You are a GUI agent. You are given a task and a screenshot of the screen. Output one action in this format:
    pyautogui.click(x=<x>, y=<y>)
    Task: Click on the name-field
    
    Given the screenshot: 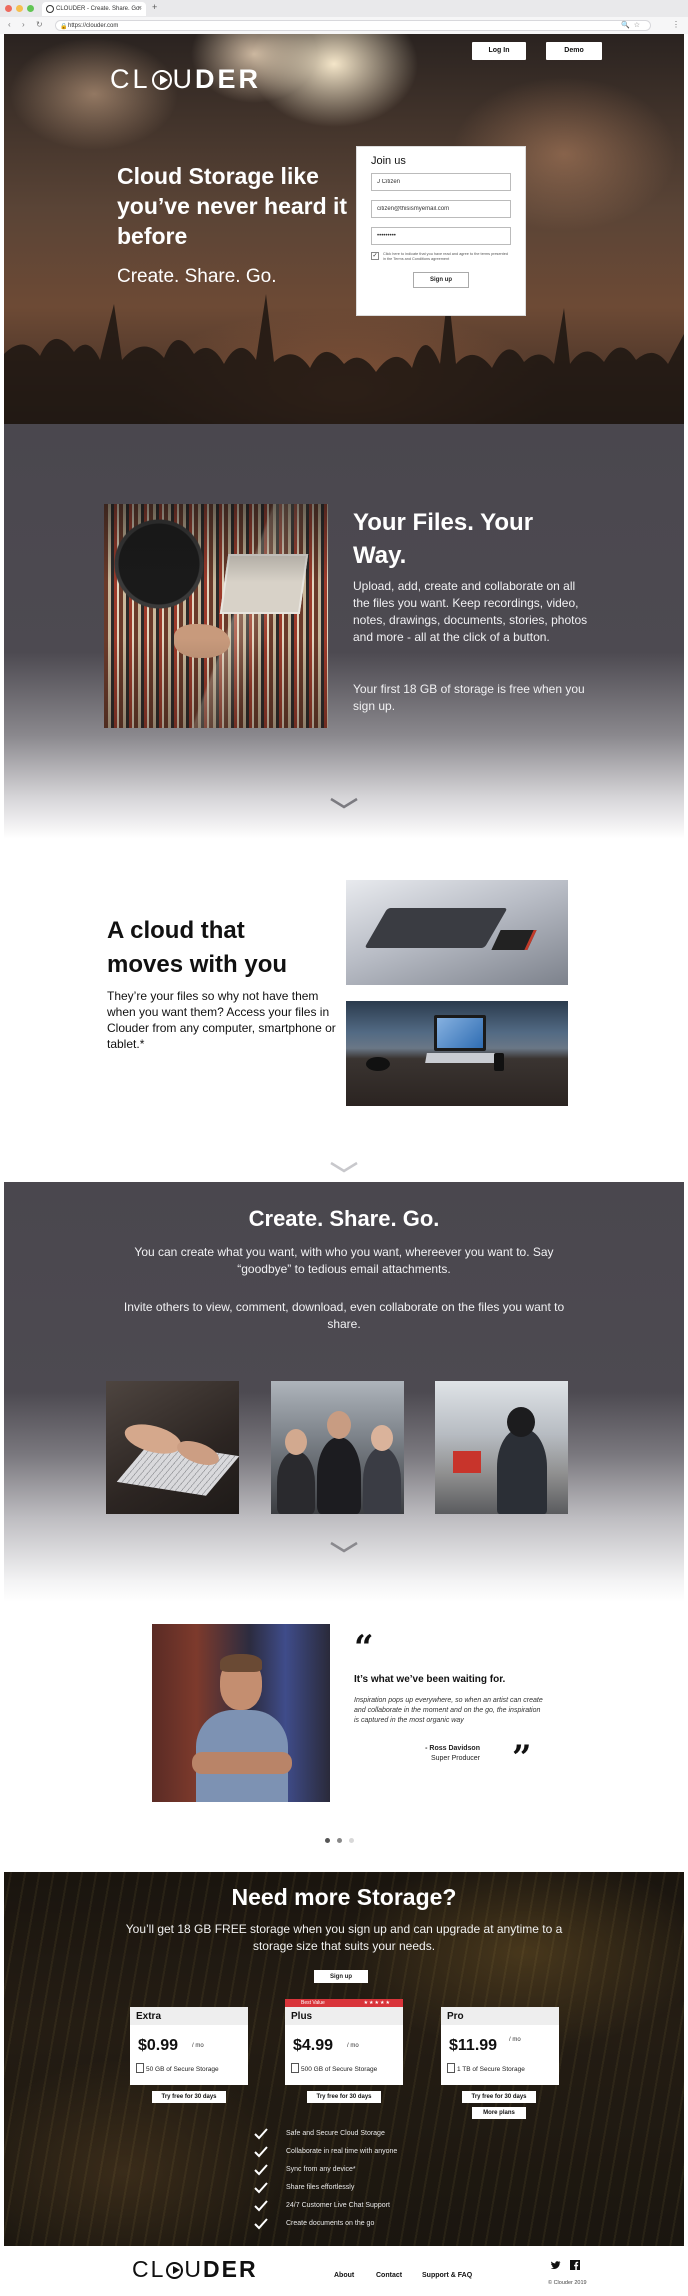 What is the action you would take?
    pyautogui.click(x=441, y=182)
    